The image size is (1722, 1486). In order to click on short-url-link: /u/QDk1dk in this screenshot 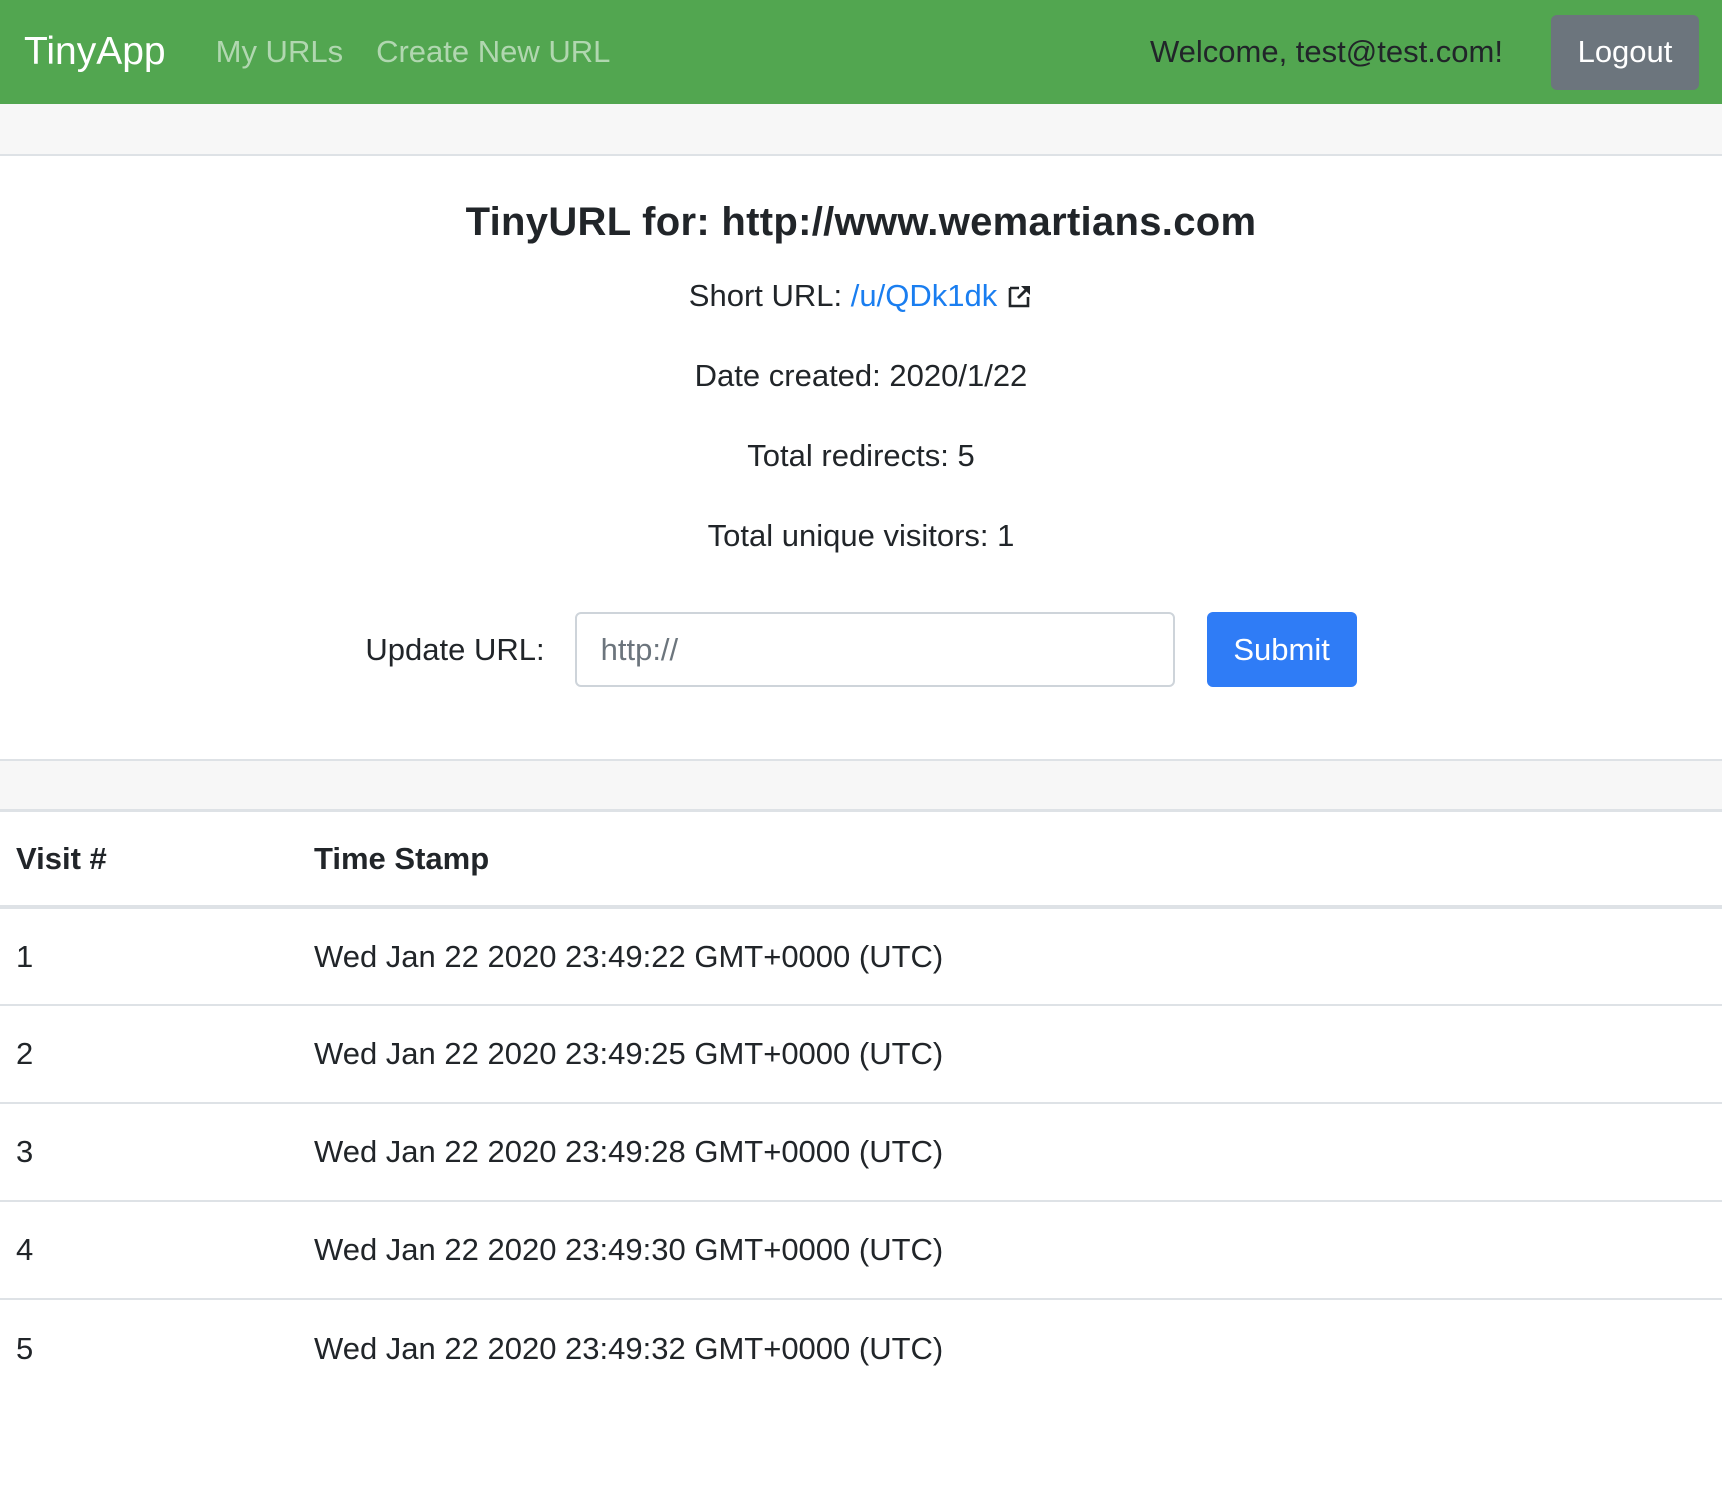, I will do `click(924, 295)`.